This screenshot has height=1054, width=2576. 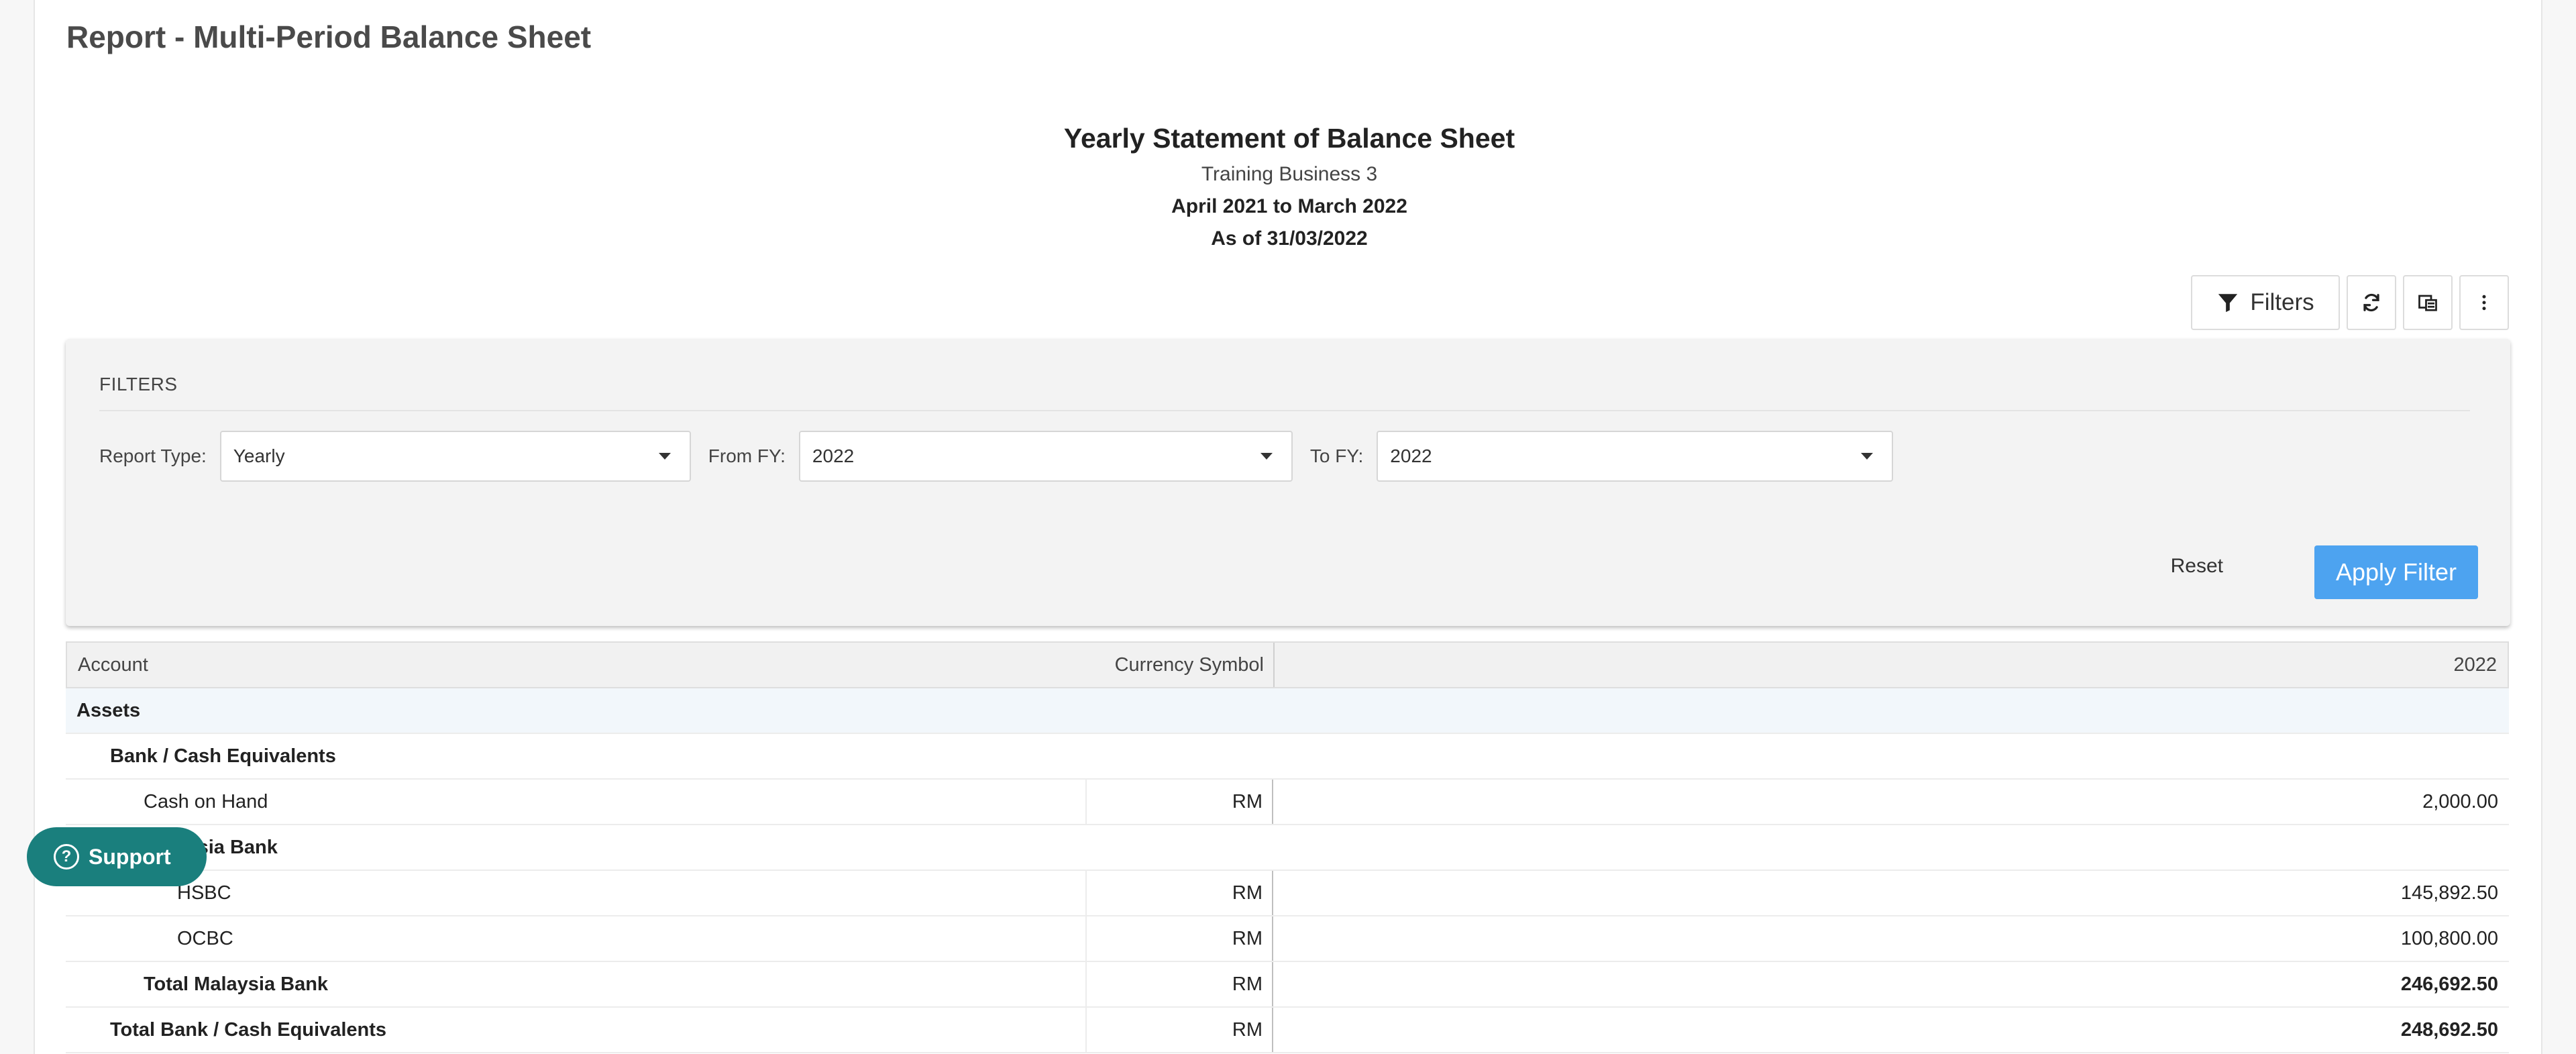 What do you see at coordinates (153, 455) in the screenshot?
I see `report-type-label: Report Type:` at bounding box center [153, 455].